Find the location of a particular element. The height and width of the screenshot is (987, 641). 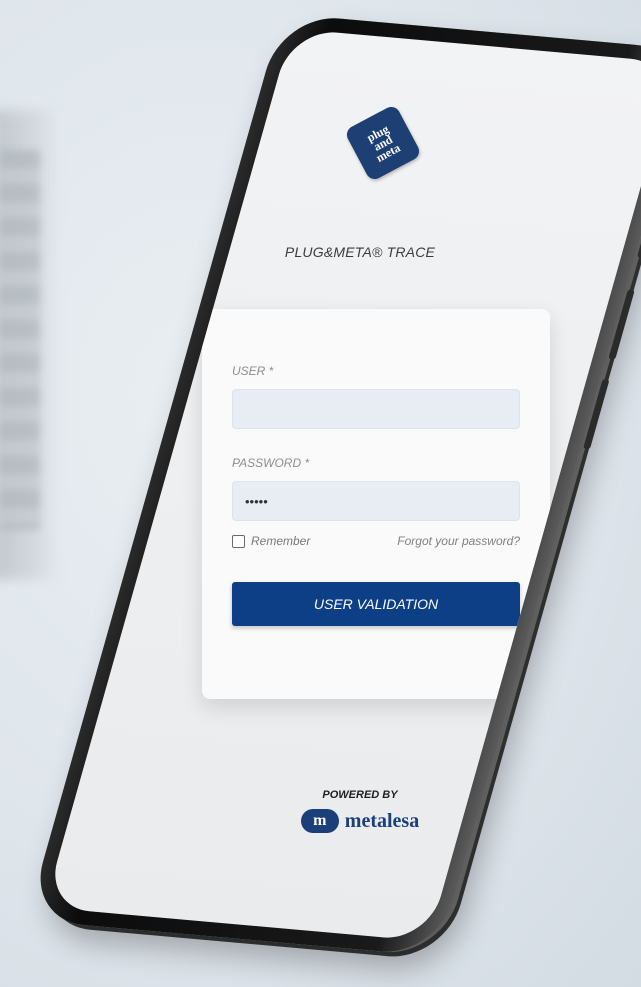

powered-by-label: POWERED BY is located at coordinates (360, 795).